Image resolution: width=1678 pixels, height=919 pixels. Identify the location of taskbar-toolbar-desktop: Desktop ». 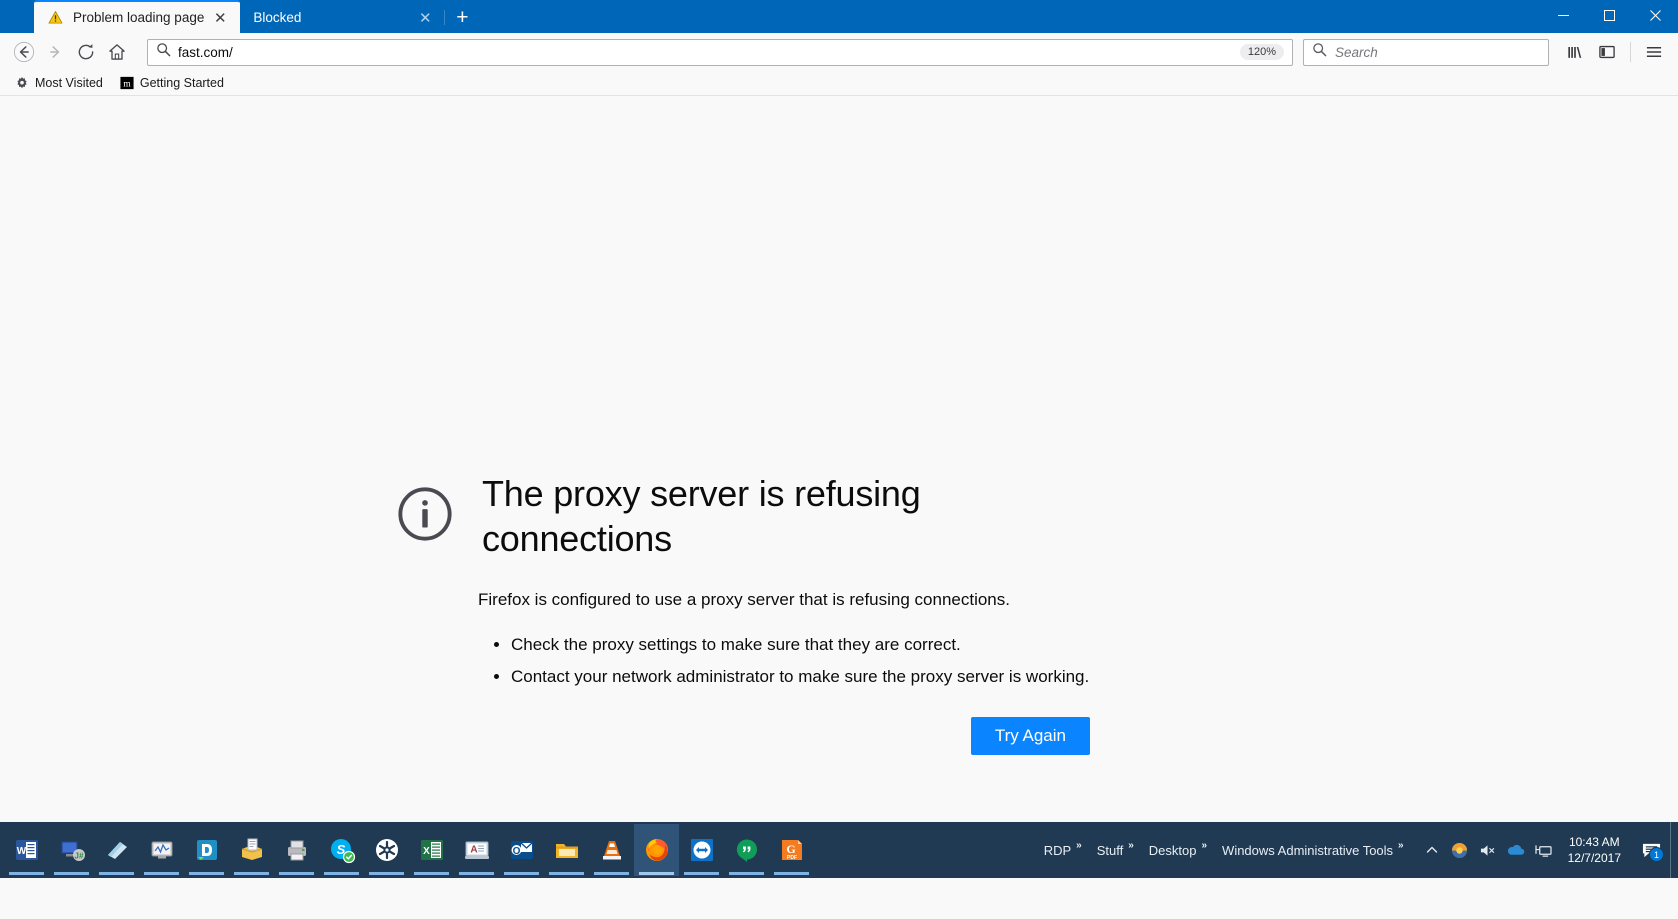
(1173, 849).